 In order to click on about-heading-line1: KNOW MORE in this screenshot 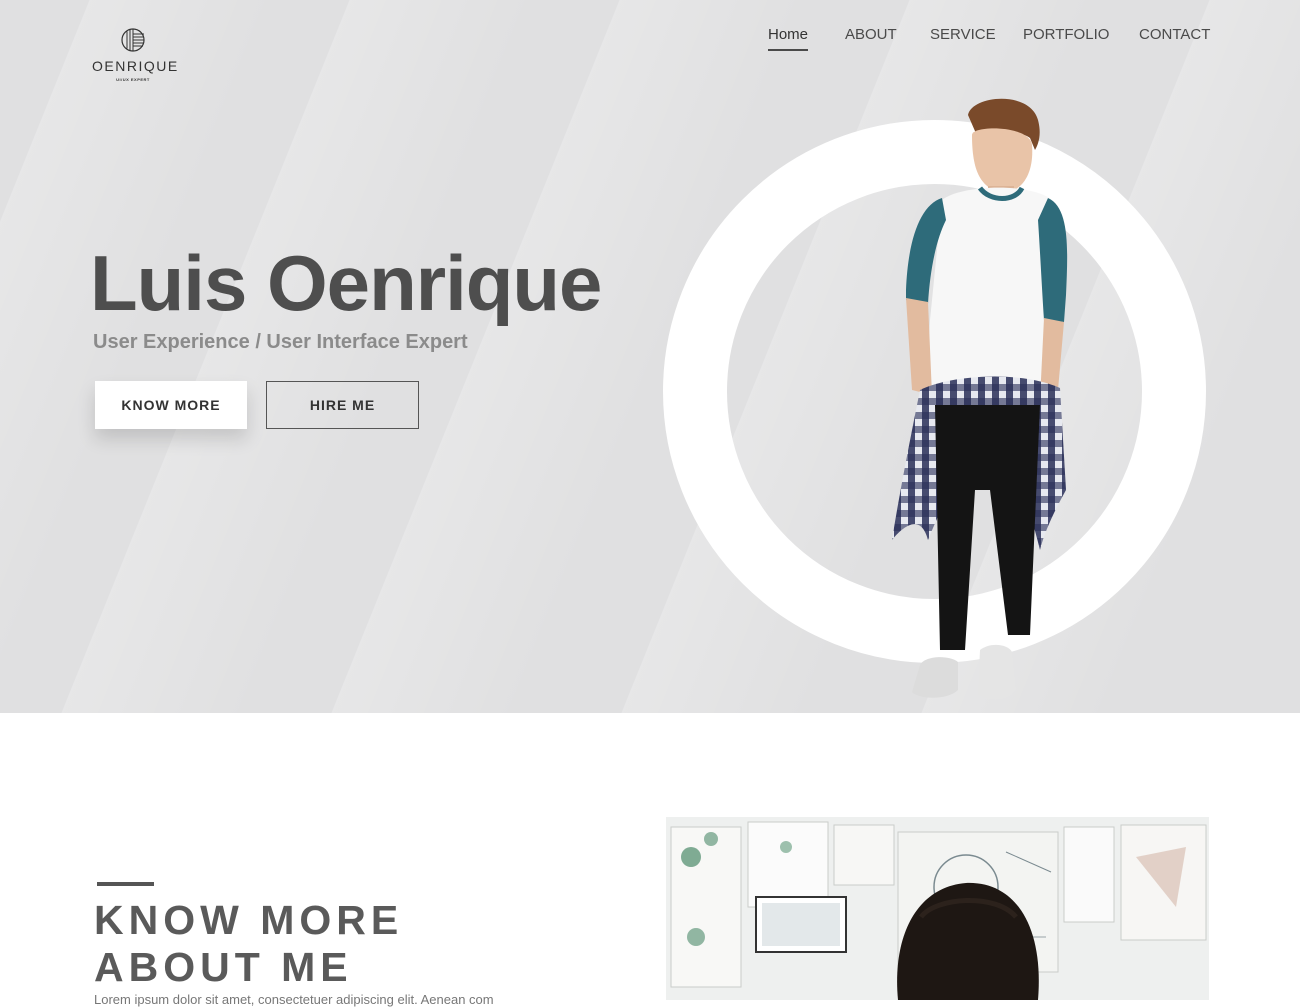, I will do `click(249, 920)`.